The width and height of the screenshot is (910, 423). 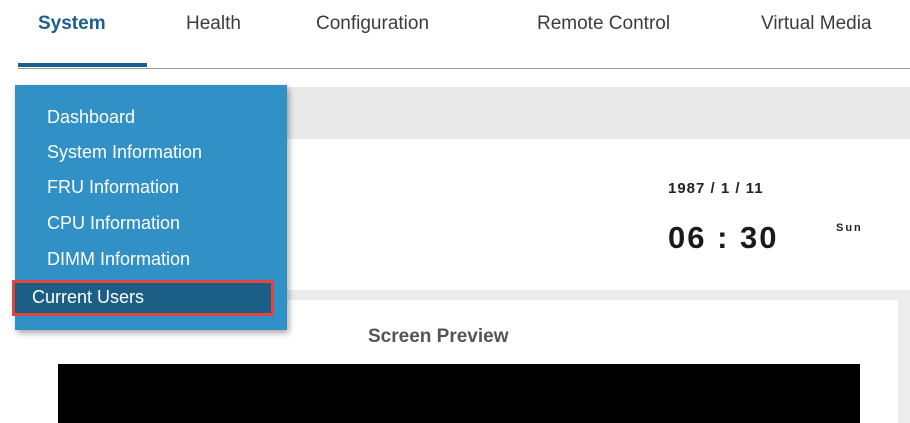 What do you see at coordinates (82, 65) in the screenshot?
I see `active-tab-underline` at bounding box center [82, 65].